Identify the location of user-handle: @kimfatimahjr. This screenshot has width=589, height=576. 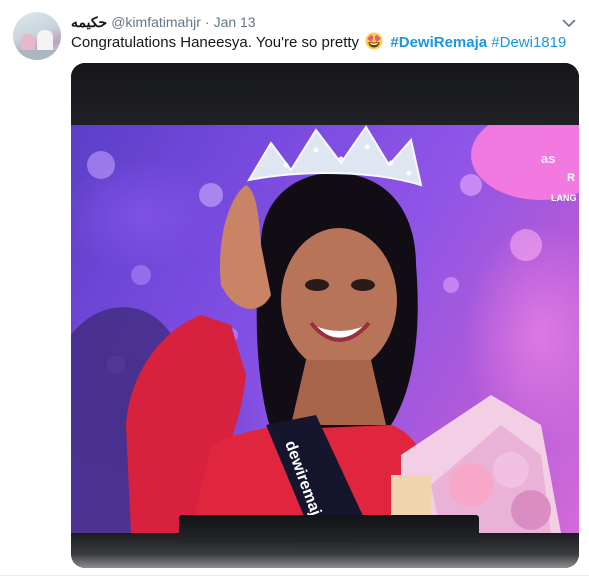
(156, 22).